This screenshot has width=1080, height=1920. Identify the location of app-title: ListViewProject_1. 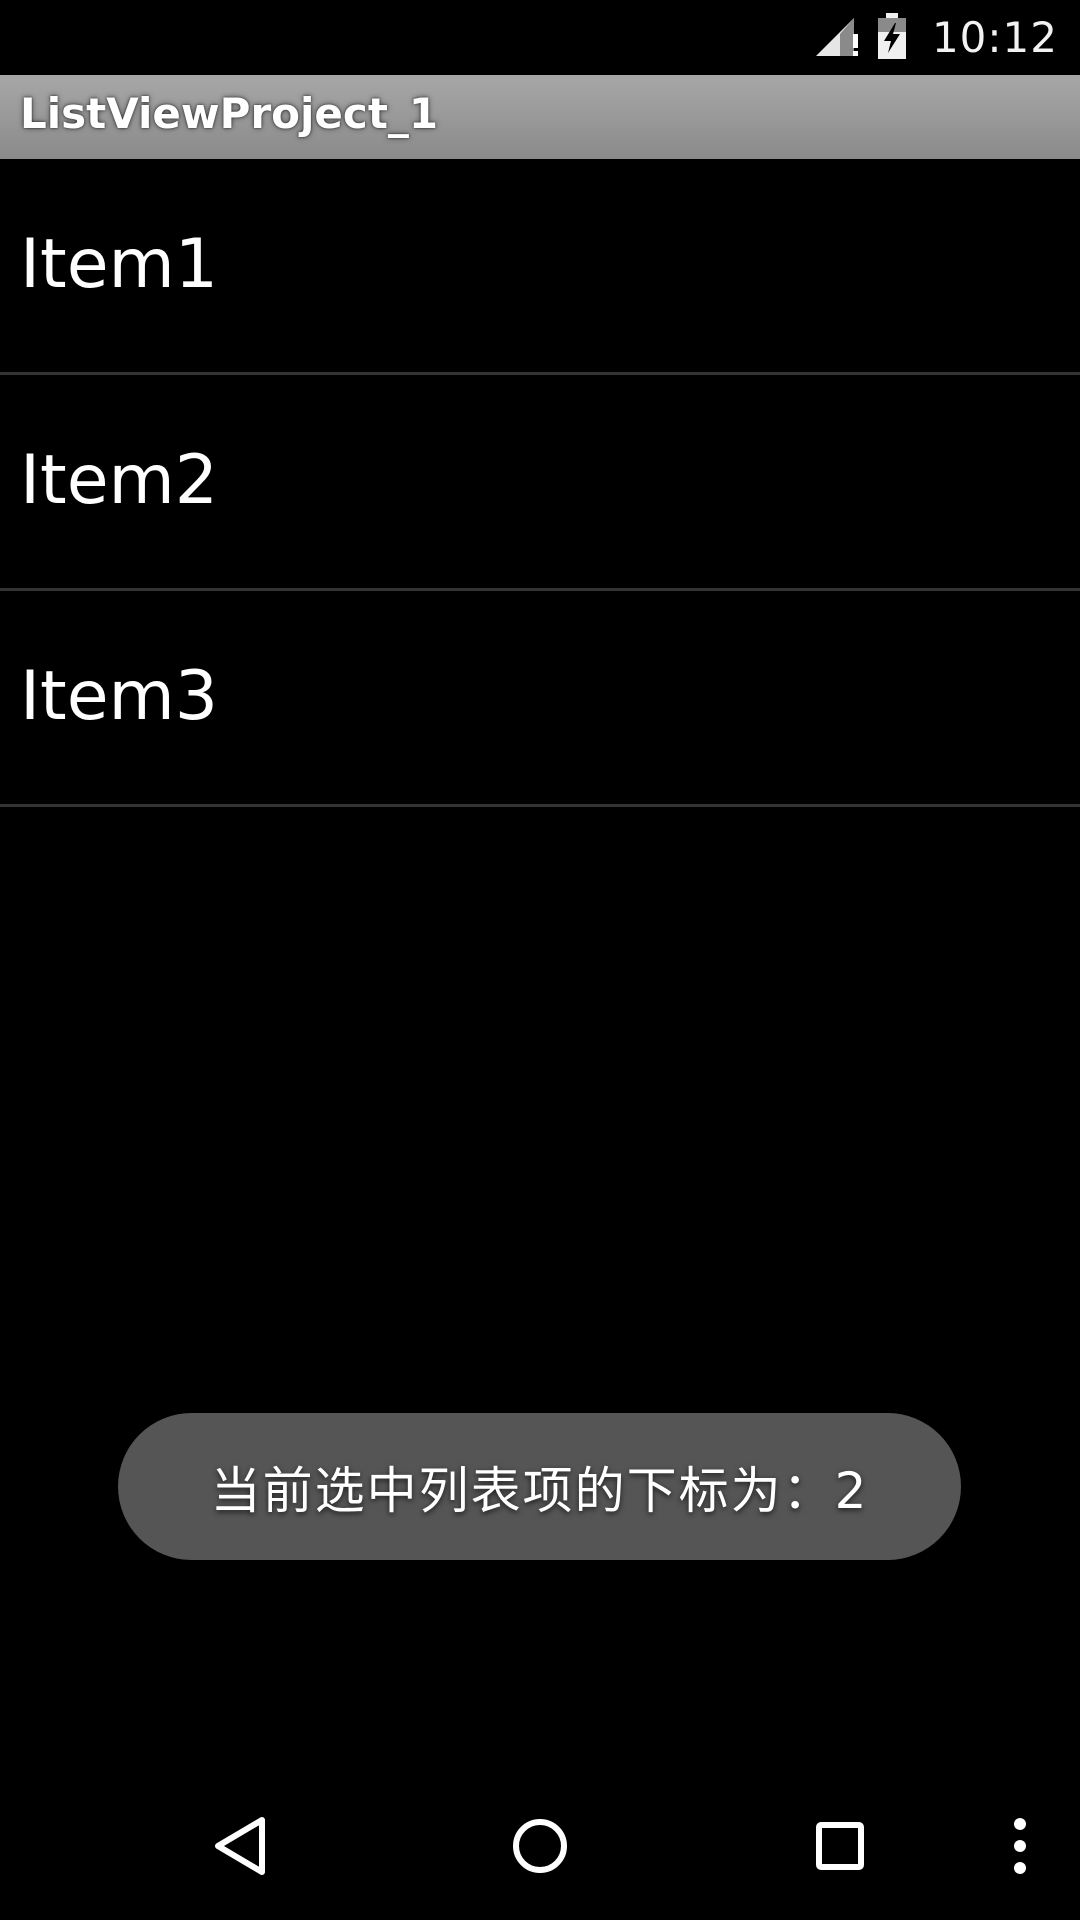
(229, 113).